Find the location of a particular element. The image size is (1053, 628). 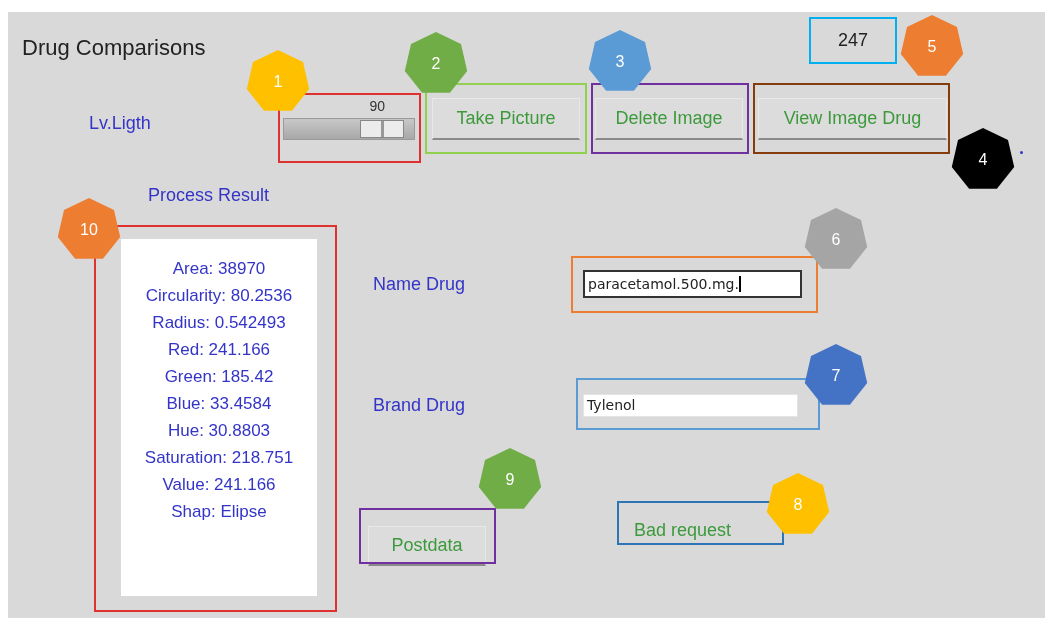

callout-number: 7 is located at coordinates (836, 376).